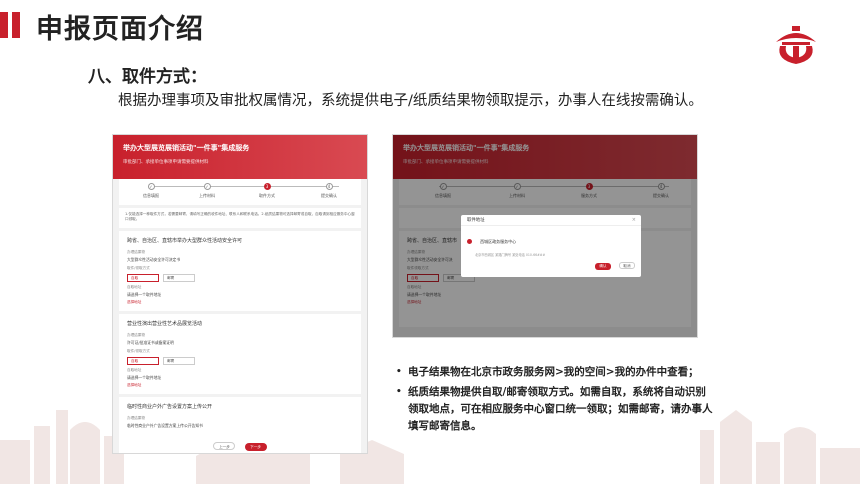 The height and width of the screenshot is (484, 860). Describe the element at coordinates (185, 241) in the screenshot. I see `card-title: 跨省、自治区、直辖市举办大型群众性活动安全许可` at that location.